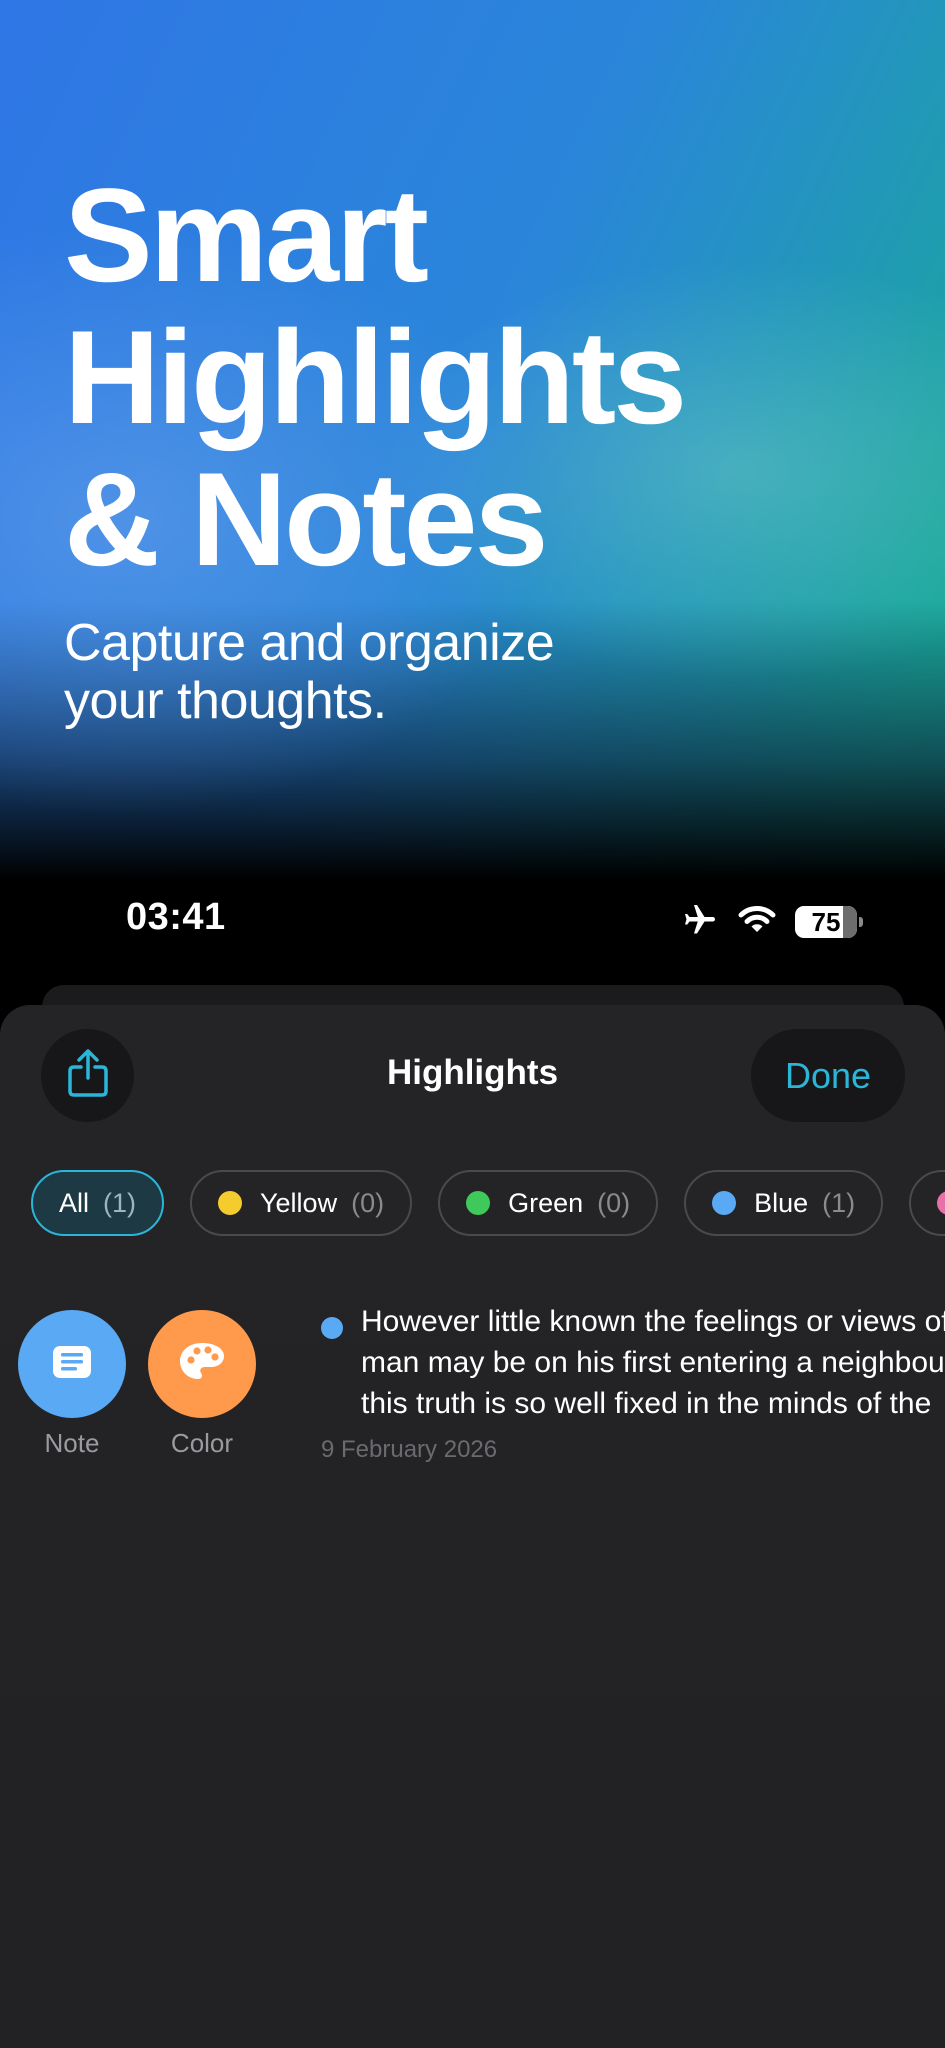 The height and width of the screenshot is (2048, 945). Describe the element at coordinates (472, 920) in the screenshot. I see `status-bar: 03:41 75` at that location.